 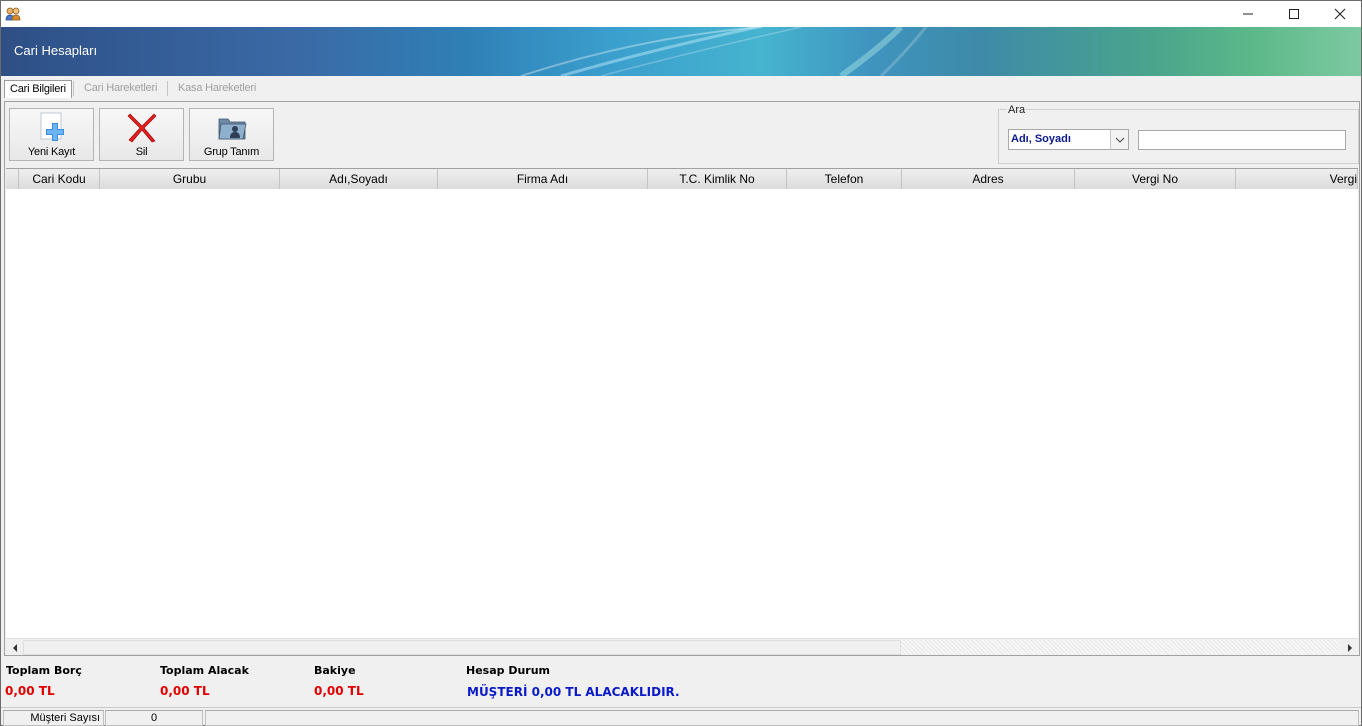 I want to click on search-field-select: Adı, Soyadı, so click(x=1068, y=139).